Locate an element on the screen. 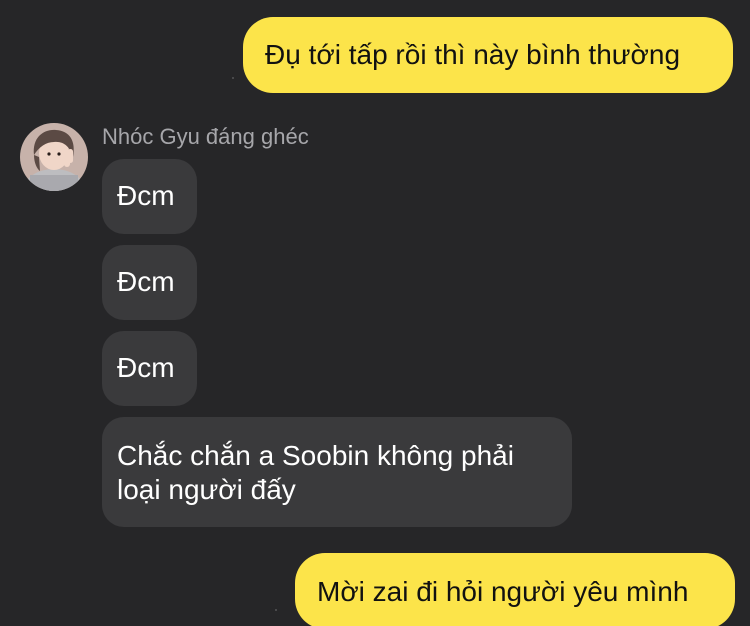  message-text-line: Chắc chắn a Soobin không phải is located at coordinates (315, 455).